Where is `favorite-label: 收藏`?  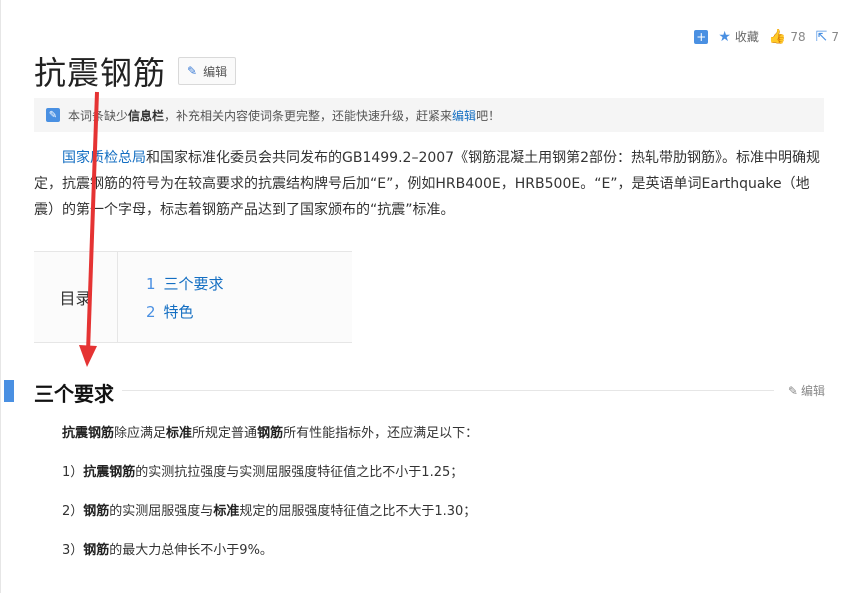
favorite-label: 收藏 is located at coordinates (746, 37).